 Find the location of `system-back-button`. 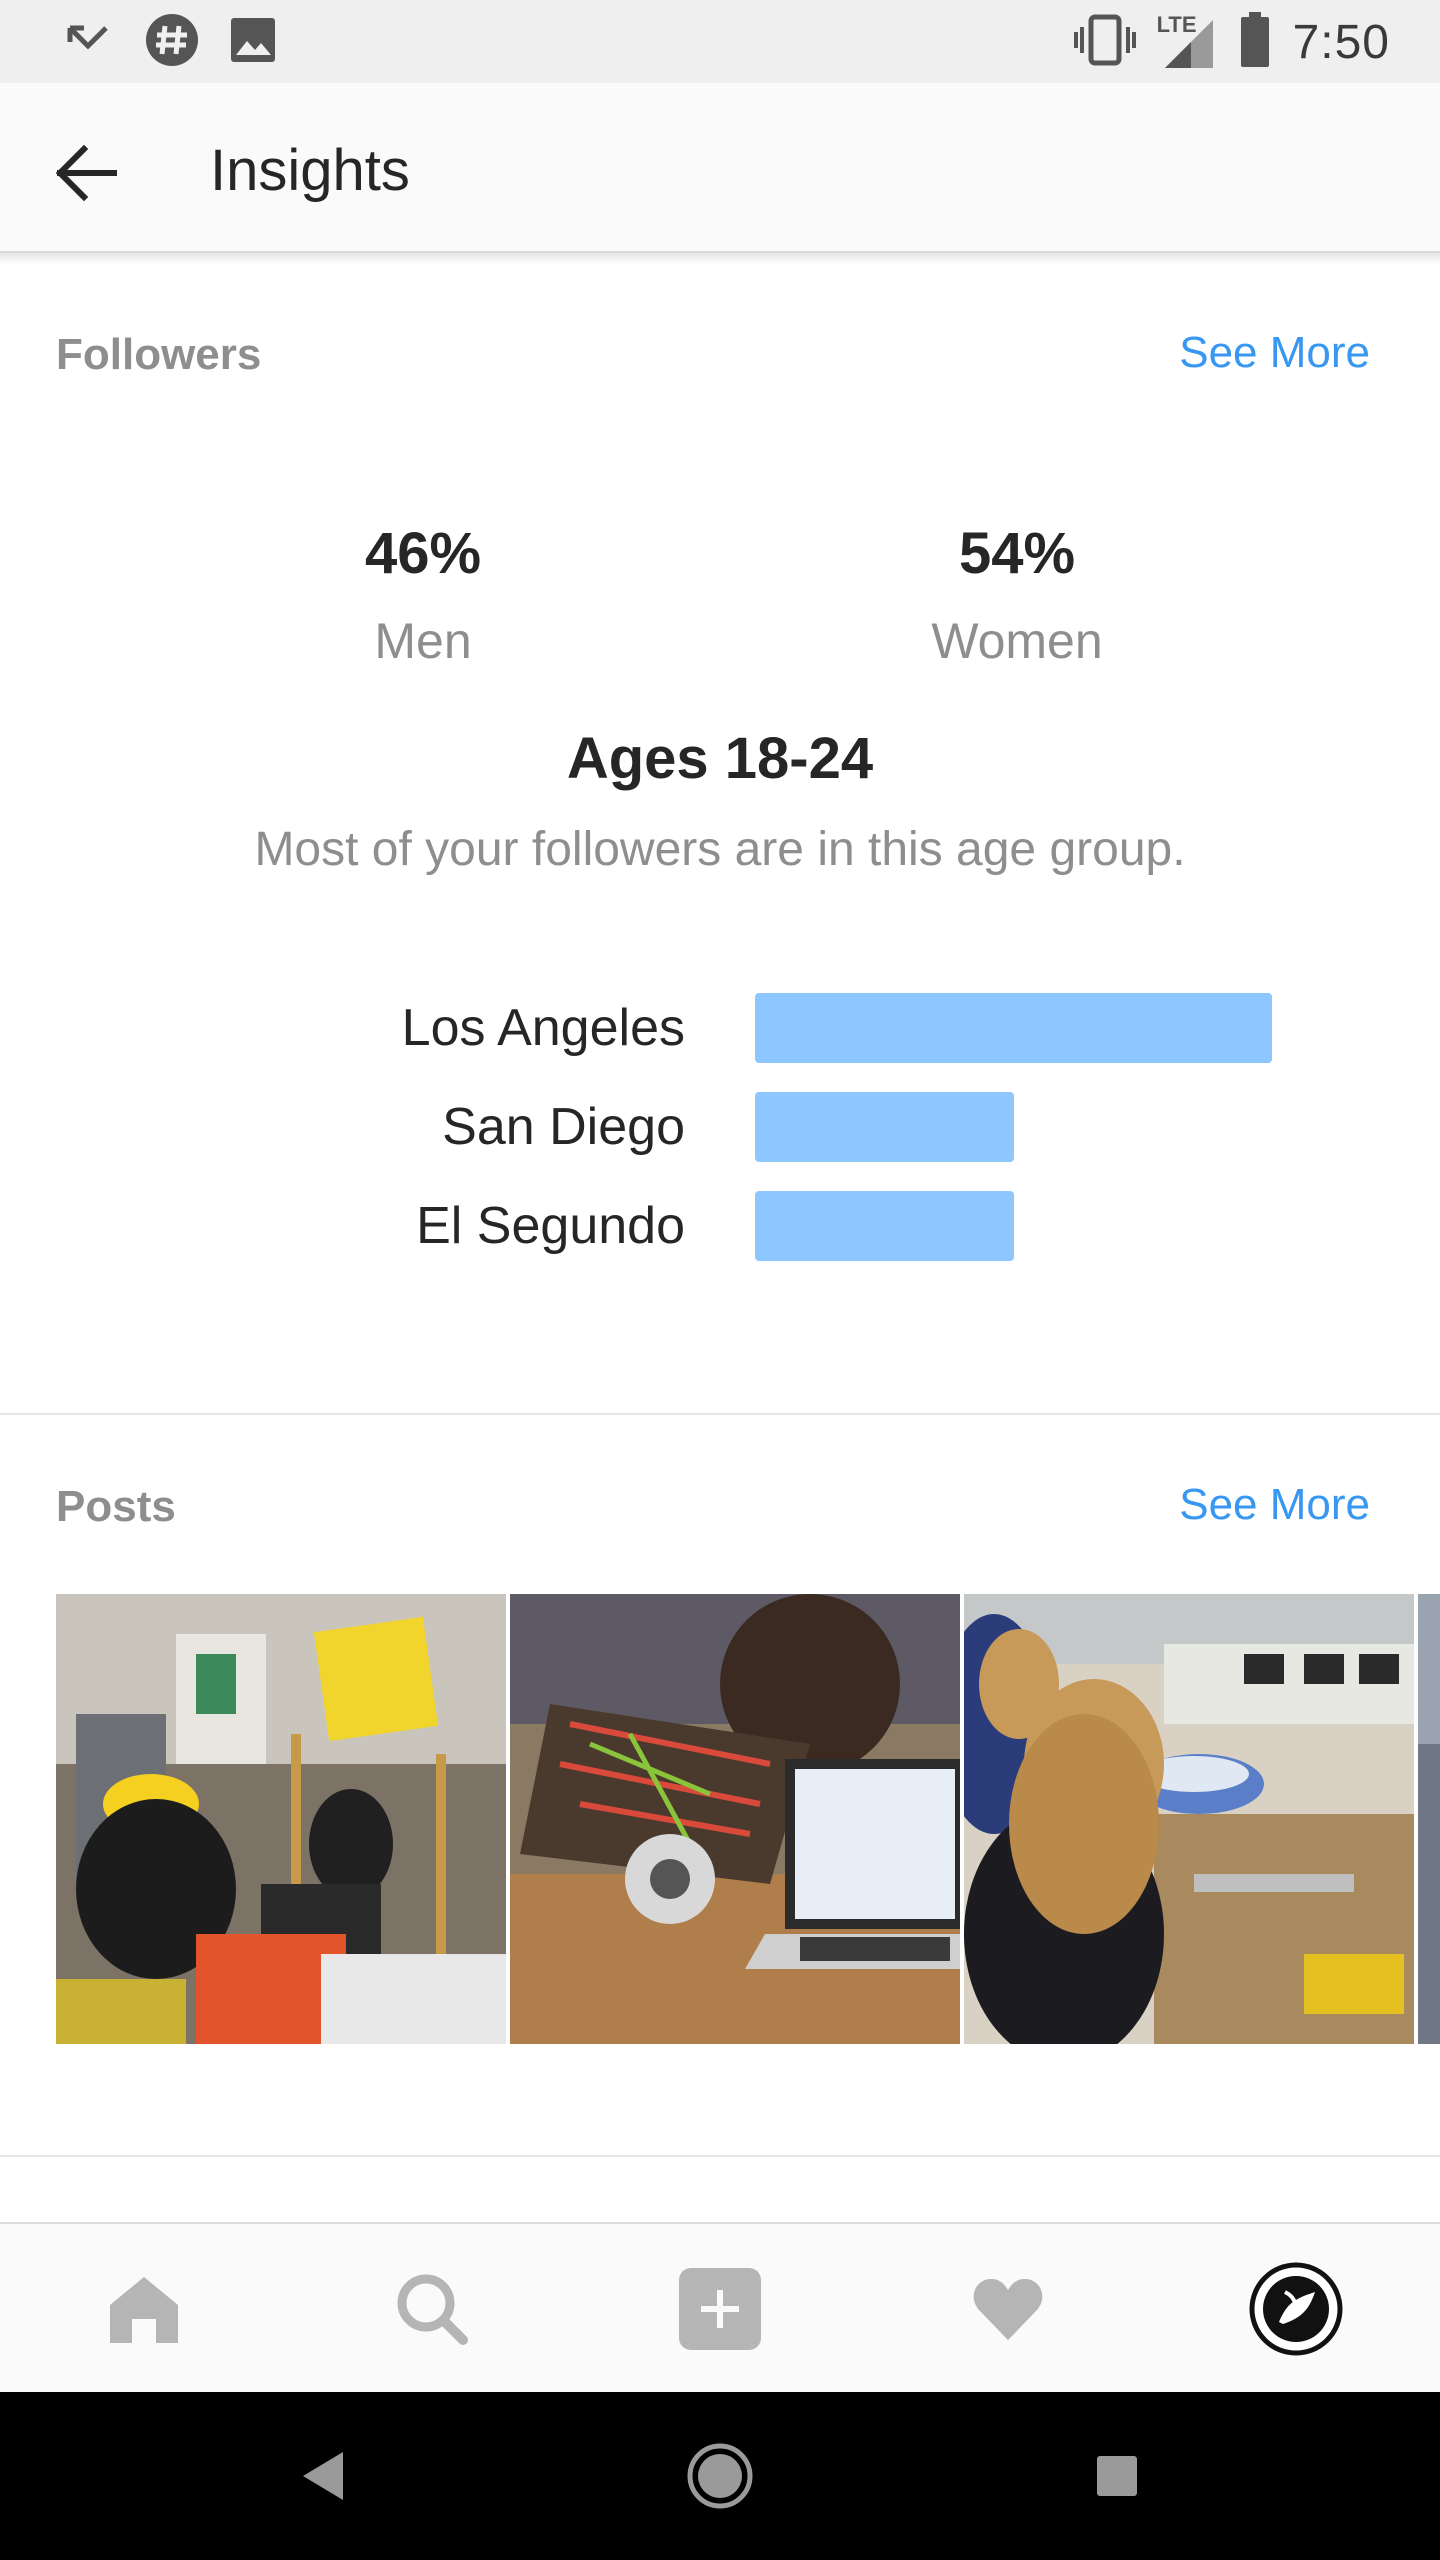

system-back-button is located at coordinates (322, 2476).